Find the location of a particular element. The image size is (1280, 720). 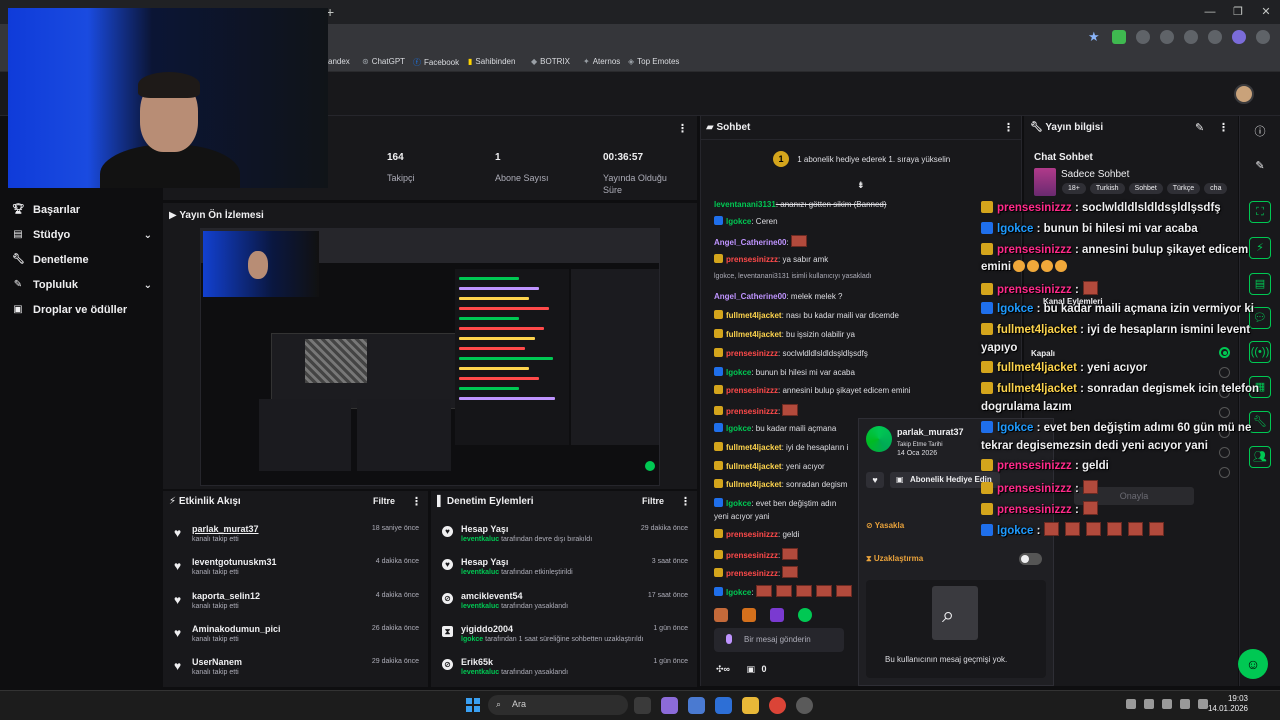

menu-icon is located at coordinates (1263, 37).